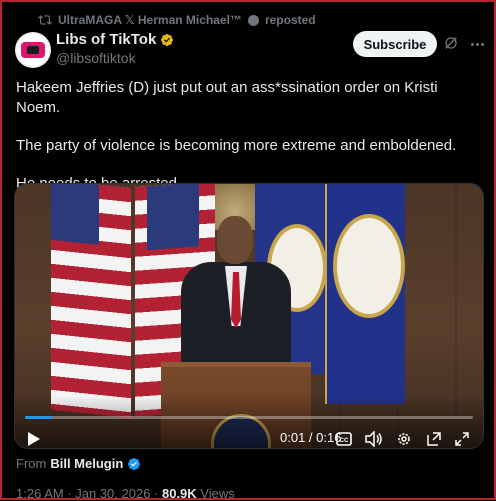 This screenshot has width=496, height=501. I want to click on video-progress-fill, so click(38, 417).